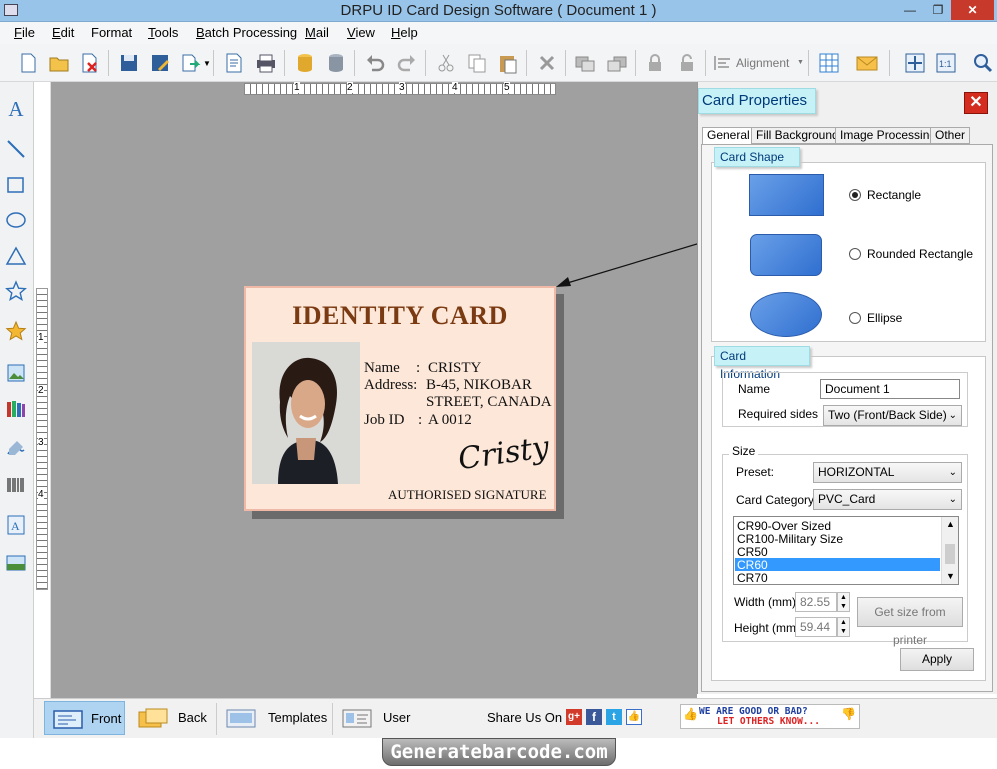 The width and height of the screenshot is (997, 769). I want to click on unlock-icon, so click(687, 63).